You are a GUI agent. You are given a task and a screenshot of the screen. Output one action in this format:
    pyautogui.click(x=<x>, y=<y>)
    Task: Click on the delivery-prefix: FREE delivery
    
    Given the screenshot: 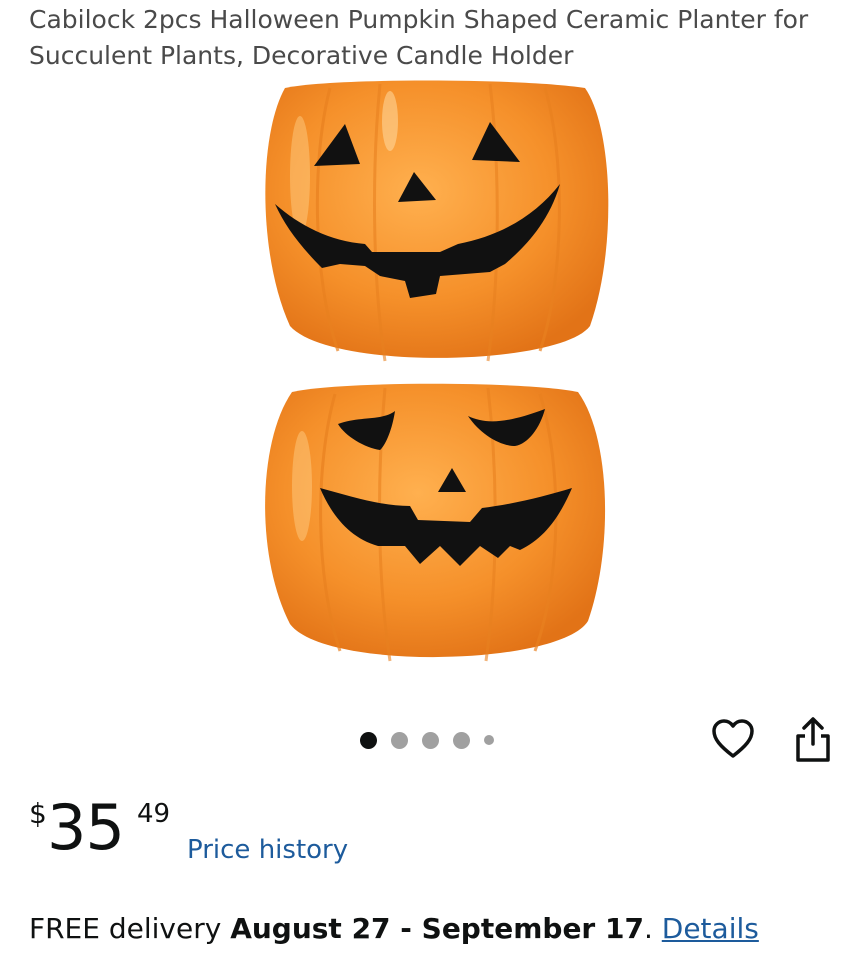 What is the action you would take?
    pyautogui.click(x=130, y=928)
    